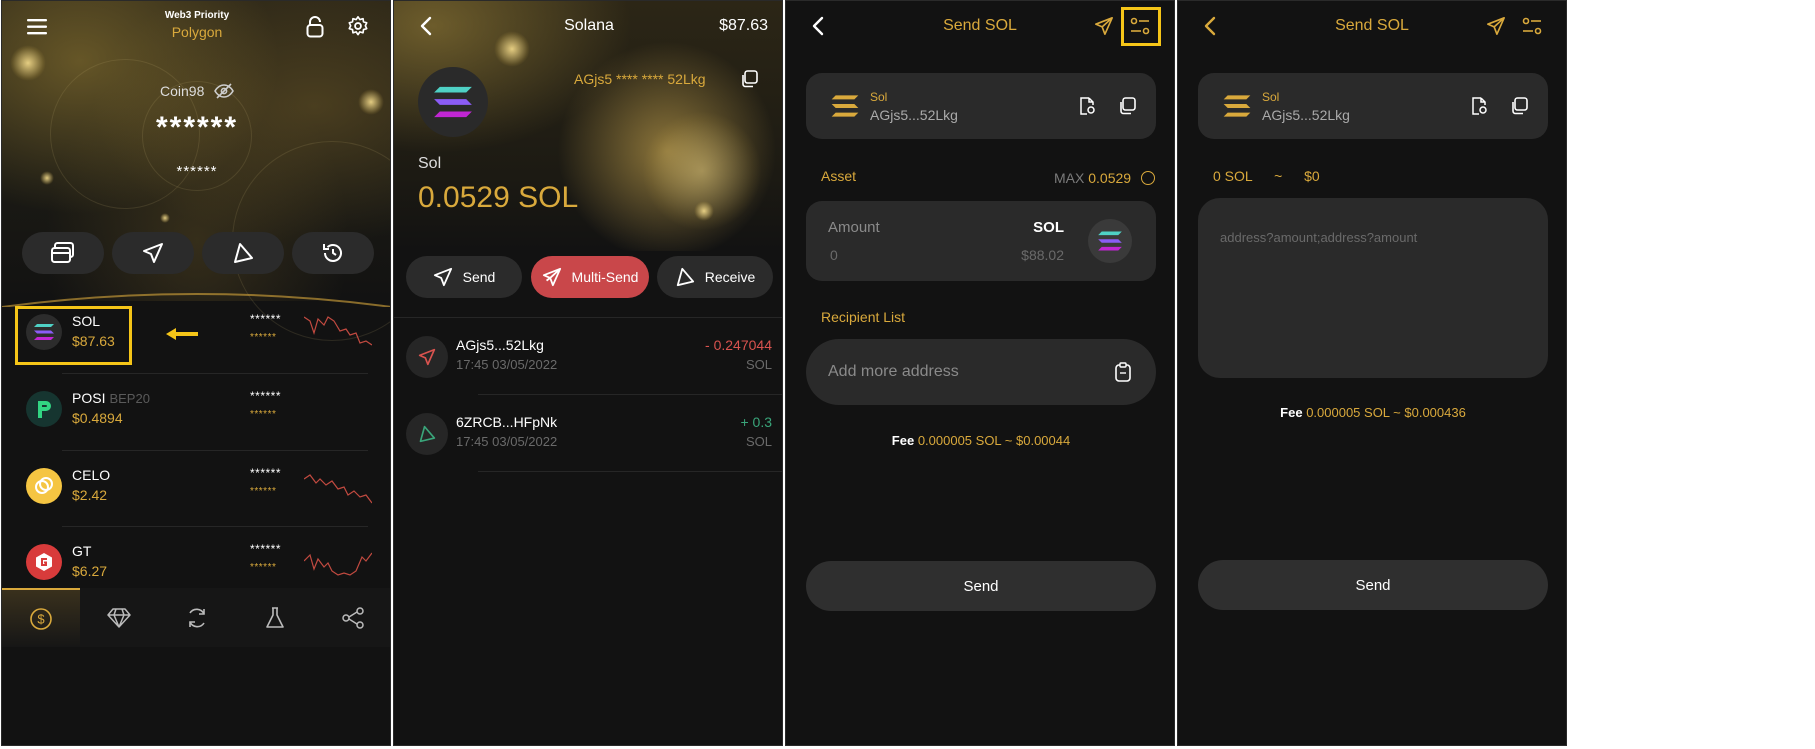 The image size is (1815, 749). What do you see at coordinates (243, 253) in the screenshot?
I see `receive-button` at bounding box center [243, 253].